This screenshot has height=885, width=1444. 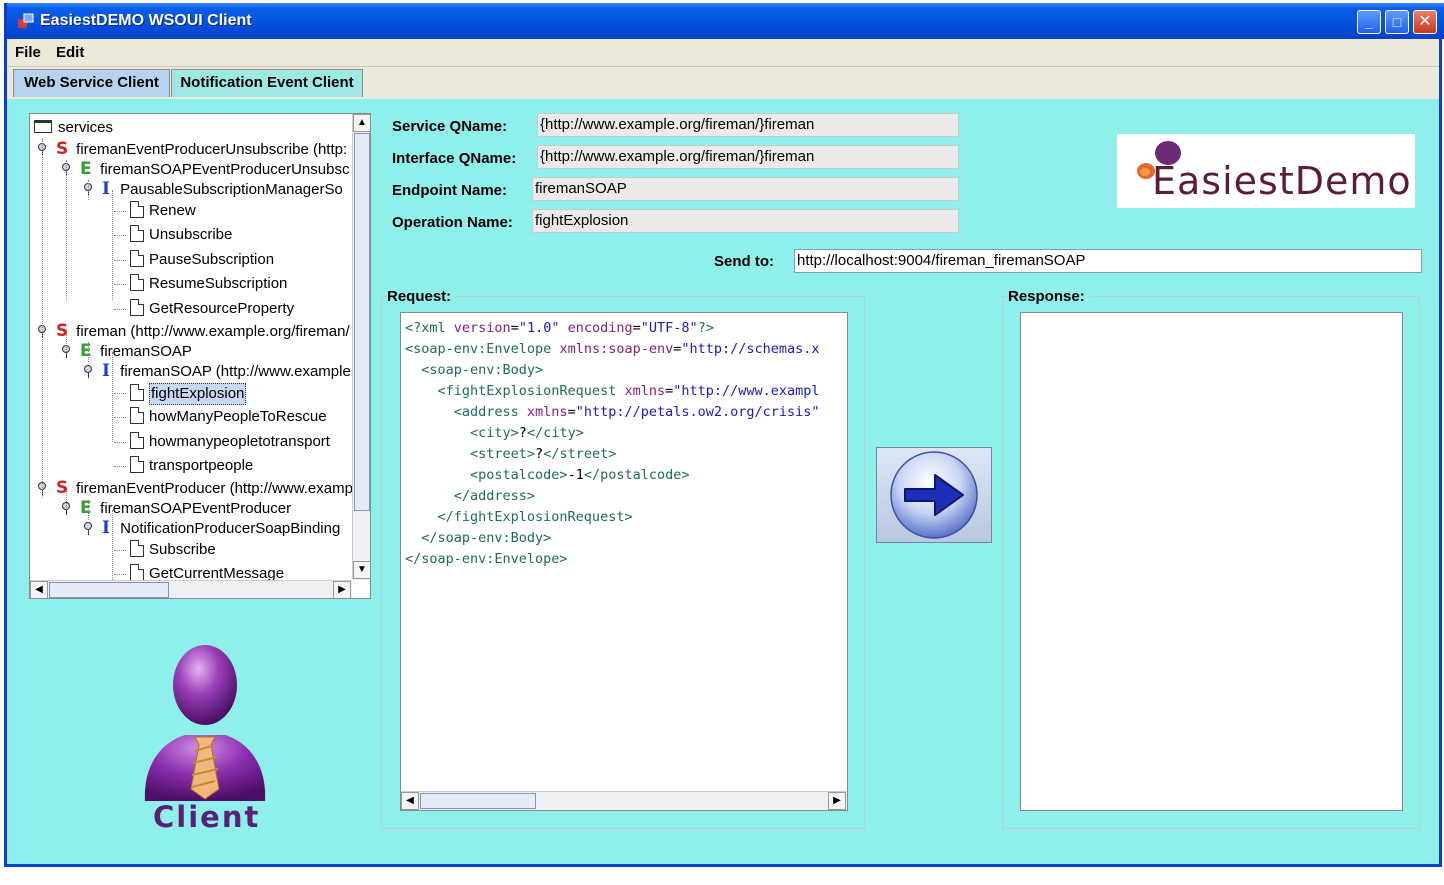 What do you see at coordinates (705, 328) in the screenshot?
I see `code-token: ?>` at bounding box center [705, 328].